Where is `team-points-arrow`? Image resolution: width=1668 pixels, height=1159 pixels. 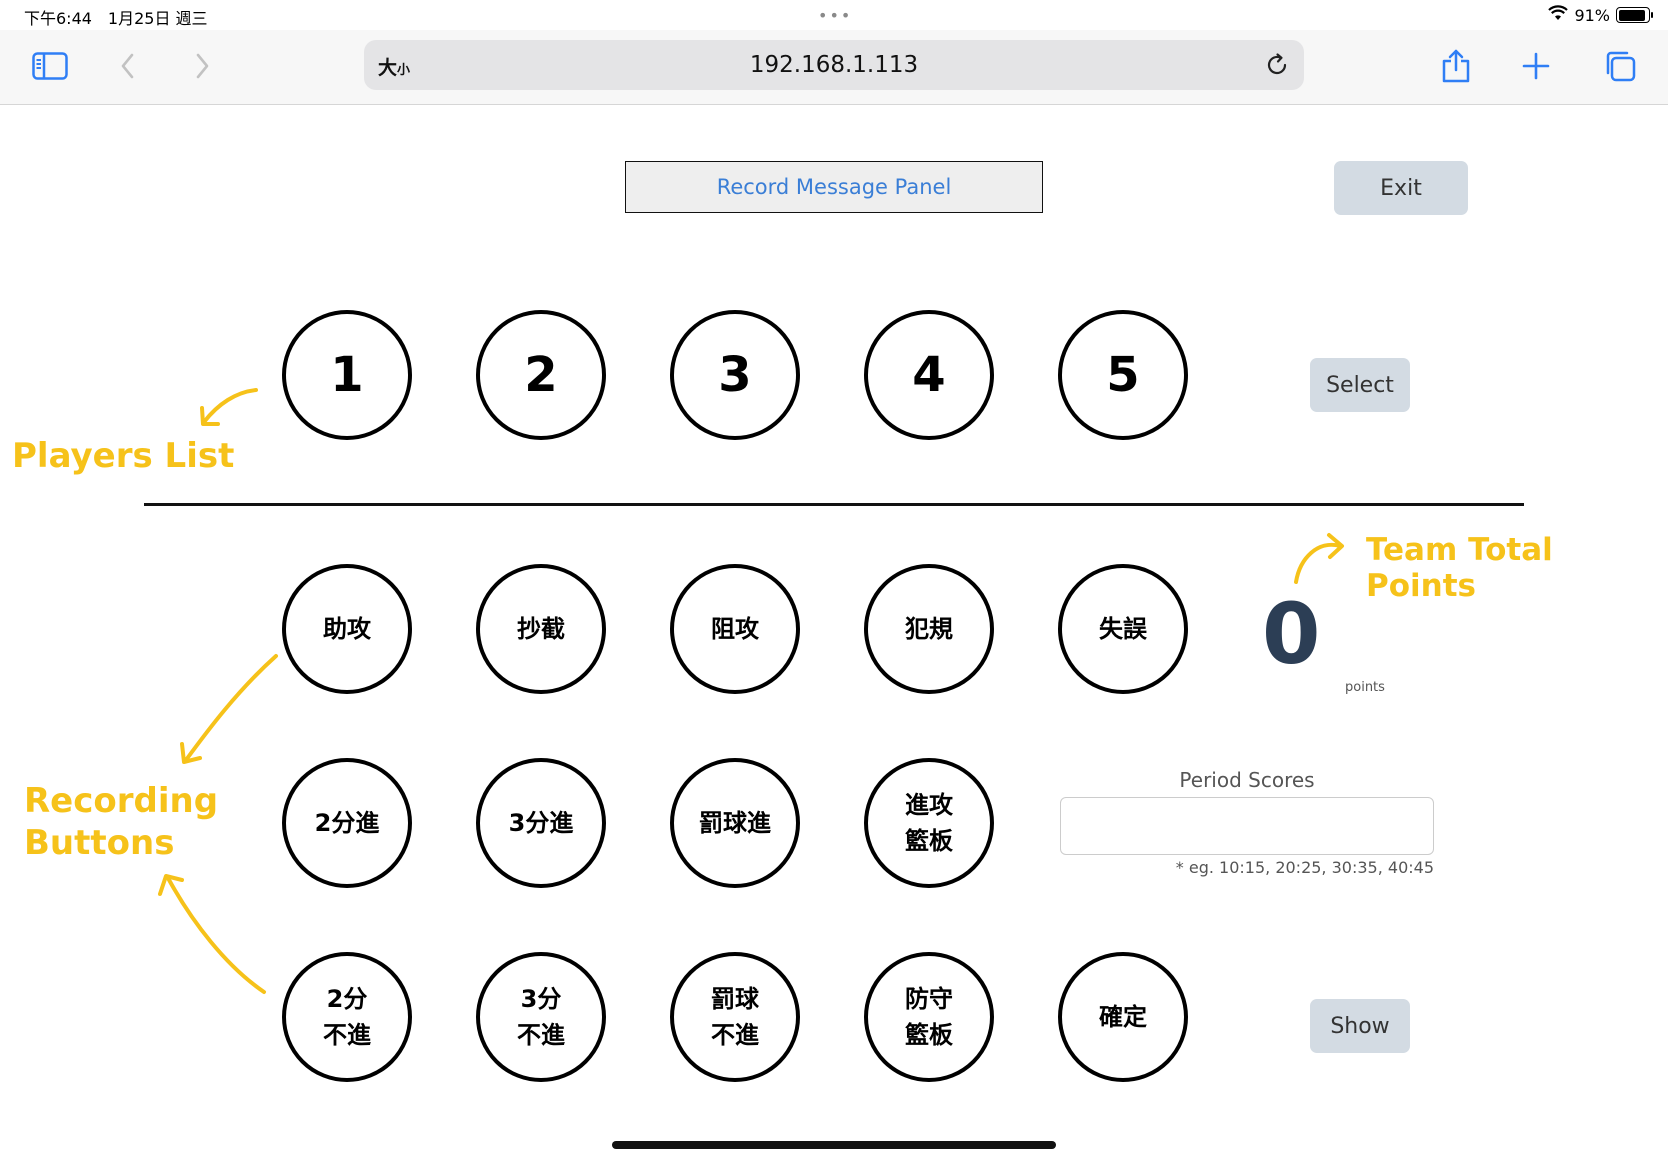
team-points-arrow is located at coordinates (1319, 558).